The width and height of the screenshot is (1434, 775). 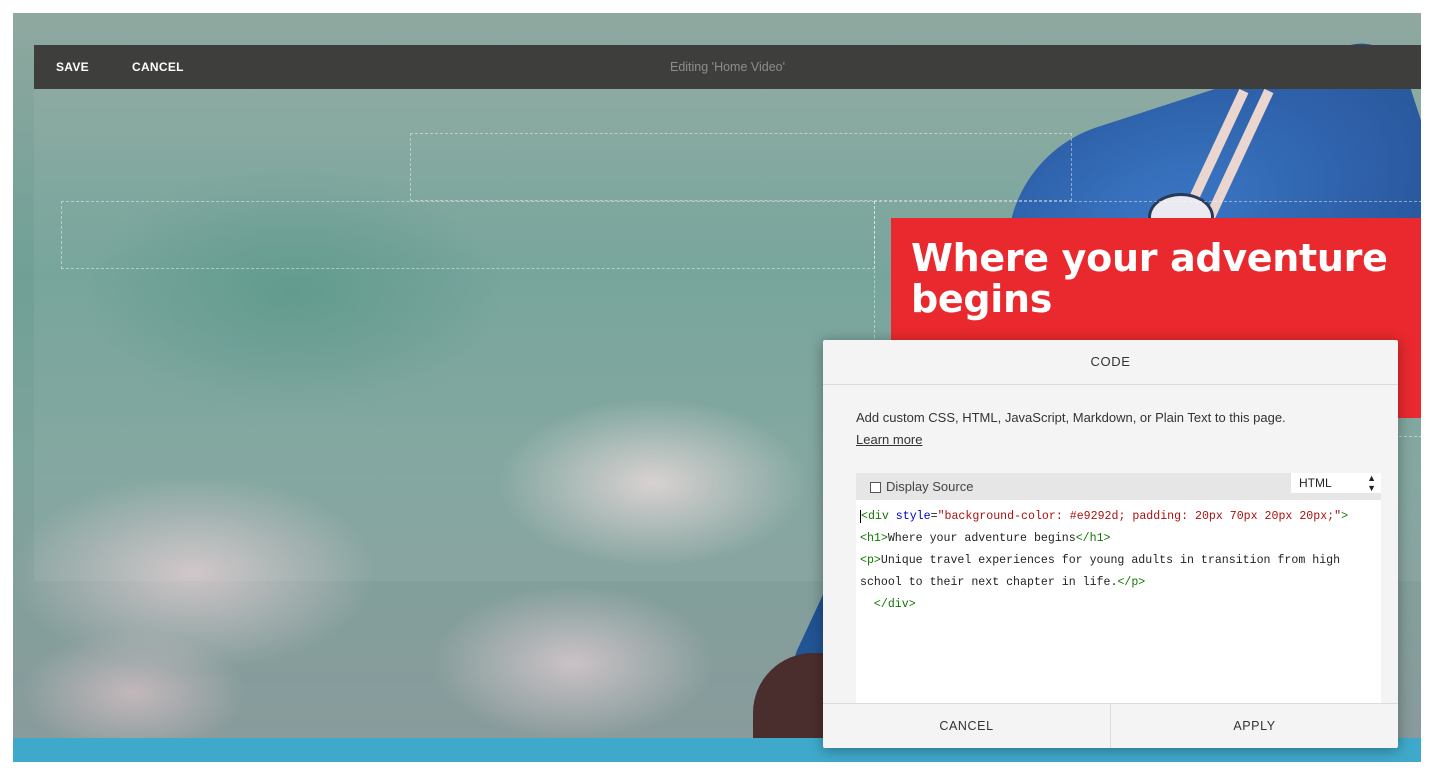 What do you see at coordinates (741, 167) in the screenshot?
I see `block-outline-top` at bounding box center [741, 167].